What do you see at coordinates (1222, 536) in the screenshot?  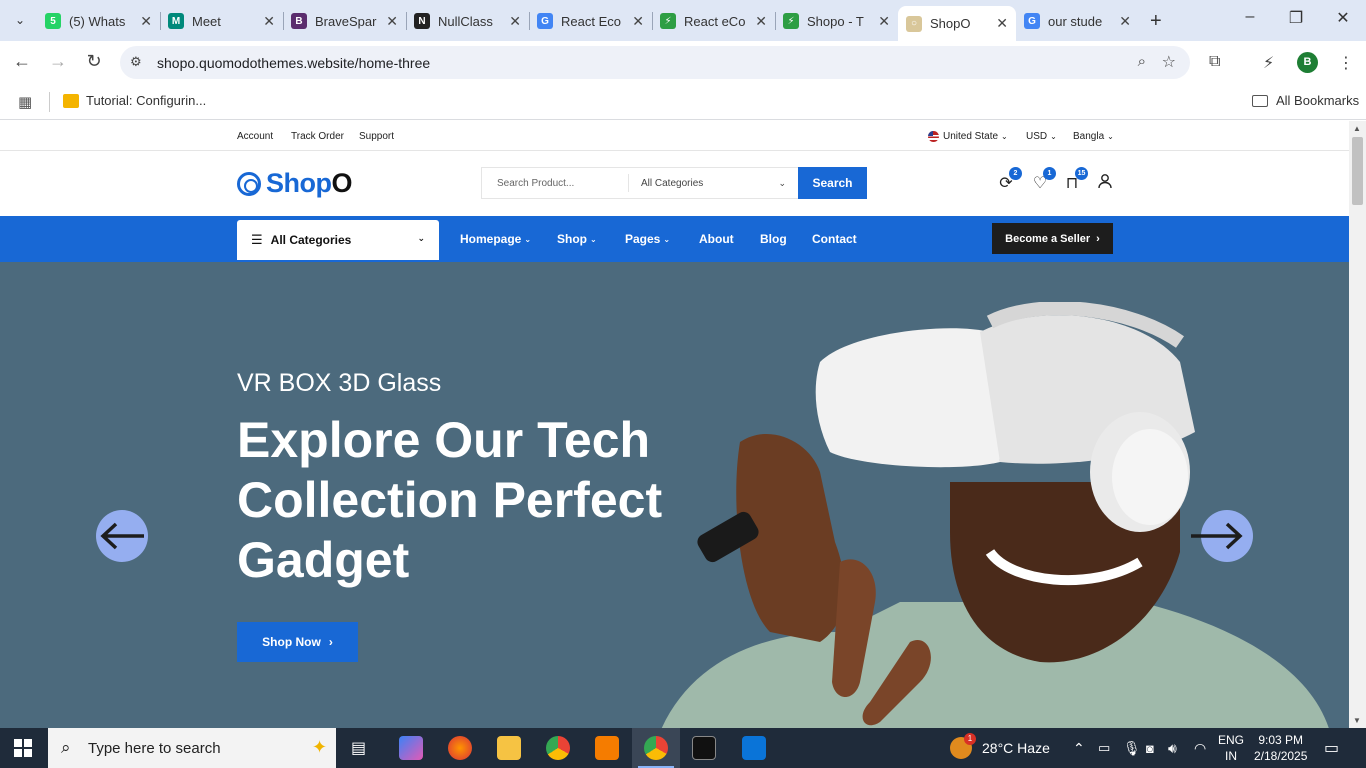 I see `next-slide-button` at bounding box center [1222, 536].